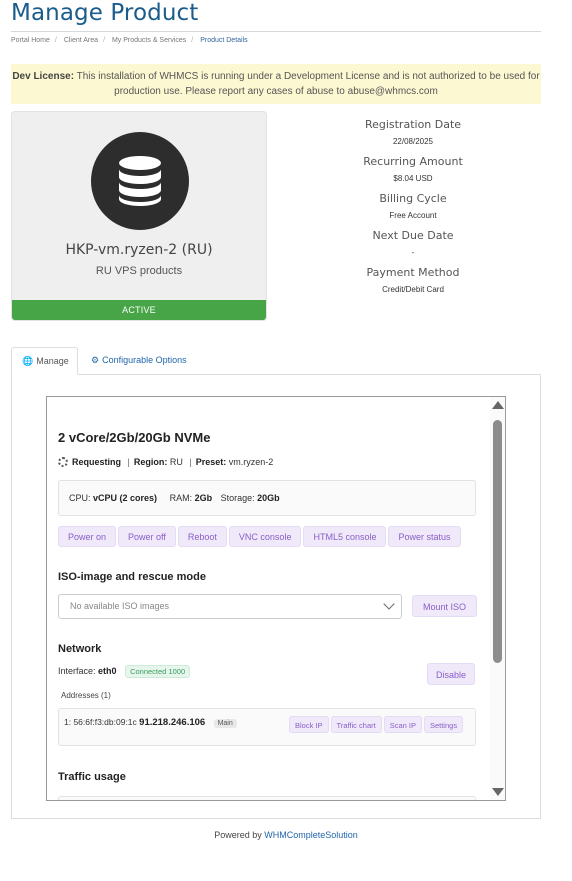 This screenshot has width=572, height=881. What do you see at coordinates (147, 536) in the screenshot?
I see `power-off-button: Power off` at bounding box center [147, 536].